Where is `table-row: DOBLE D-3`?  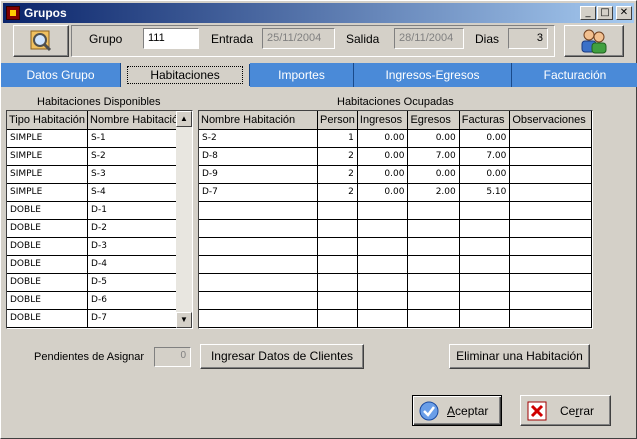 table-row: DOBLE D-3 is located at coordinates (97, 246).